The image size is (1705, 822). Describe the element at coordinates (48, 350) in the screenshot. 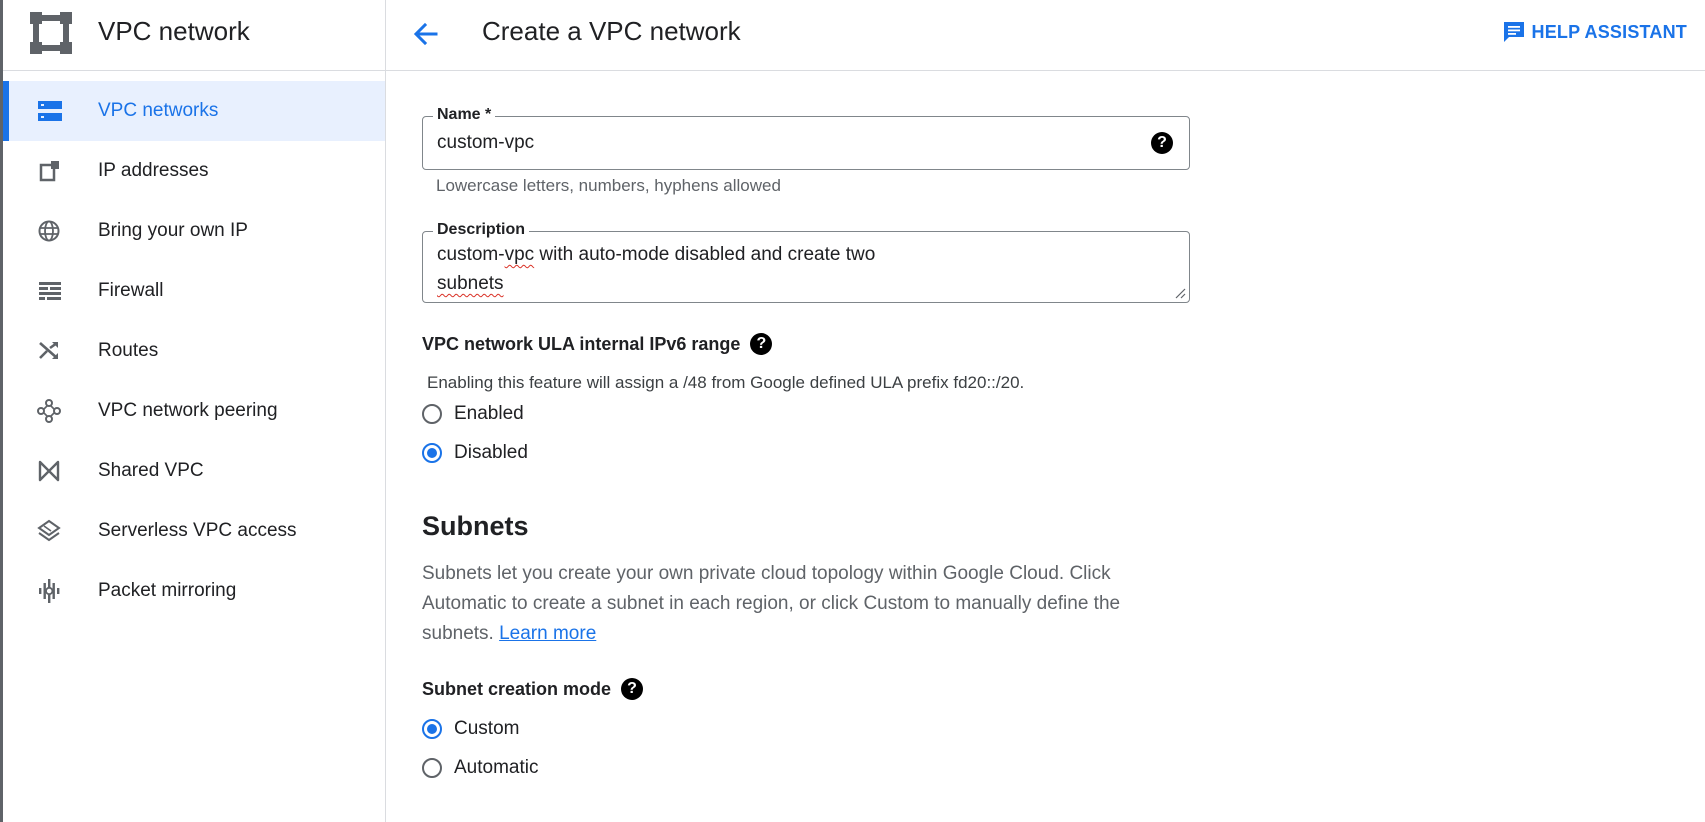

I see `routes-icon` at that location.